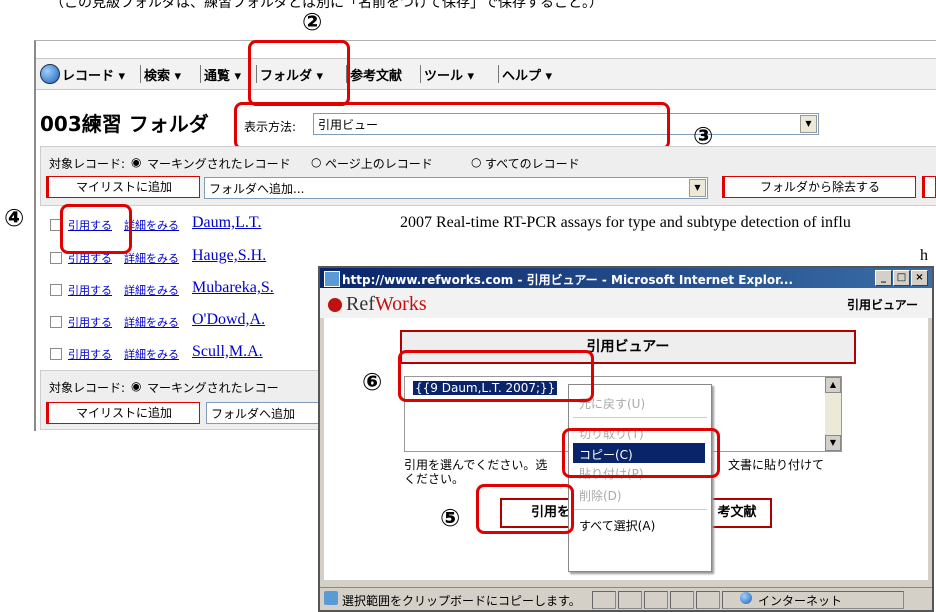 Image resolution: width=936 pixels, height=612 pixels. What do you see at coordinates (703, 136) in the screenshot?
I see `step-3-marker: ③` at bounding box center [703, 136].